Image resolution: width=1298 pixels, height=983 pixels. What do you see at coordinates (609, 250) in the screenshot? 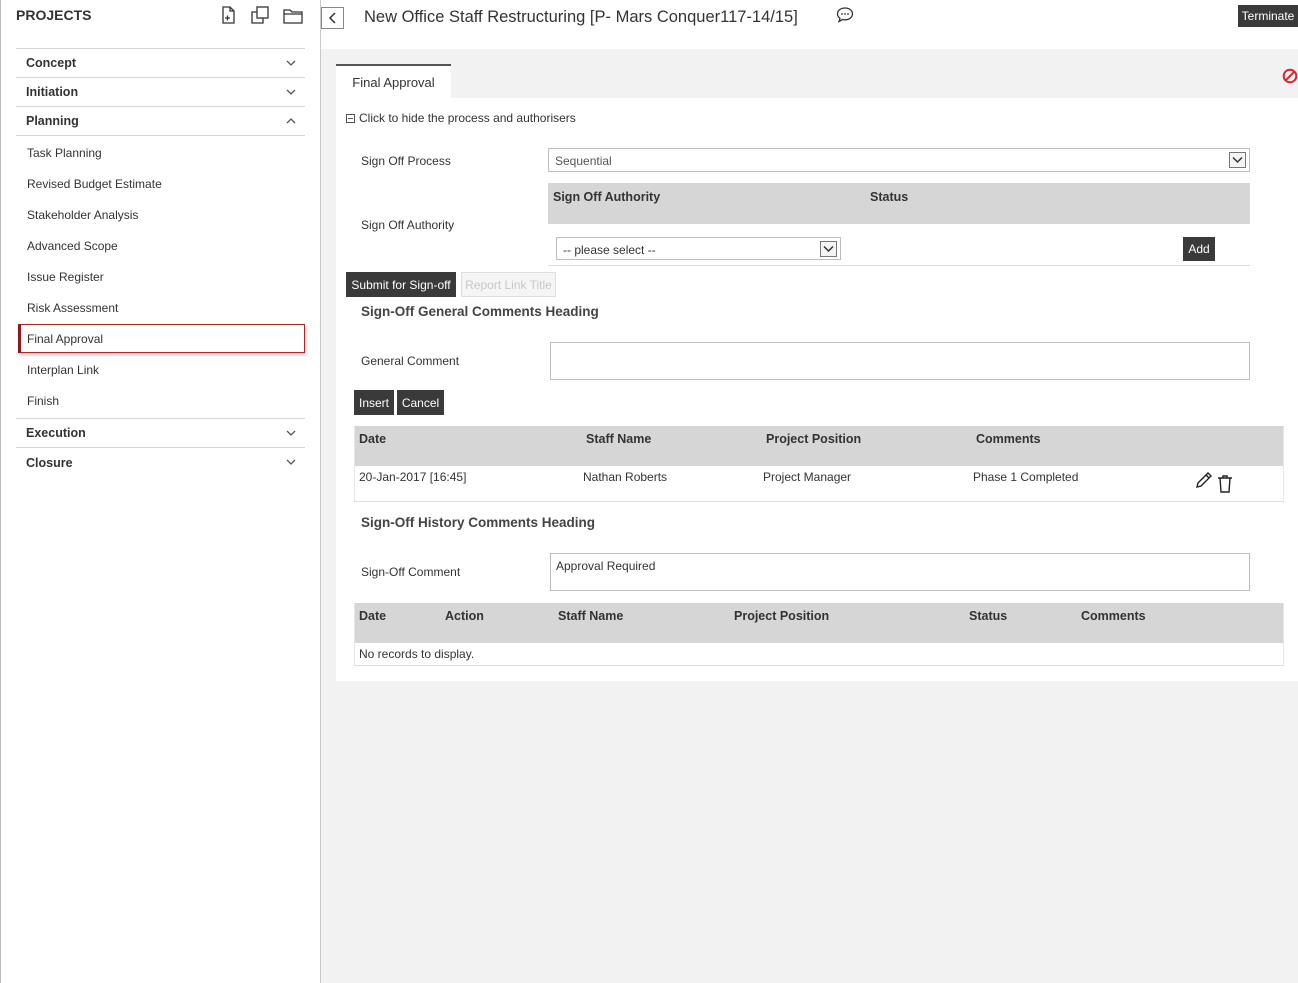
I see `select-value: -- please select --` at bounding box center [609, 250].